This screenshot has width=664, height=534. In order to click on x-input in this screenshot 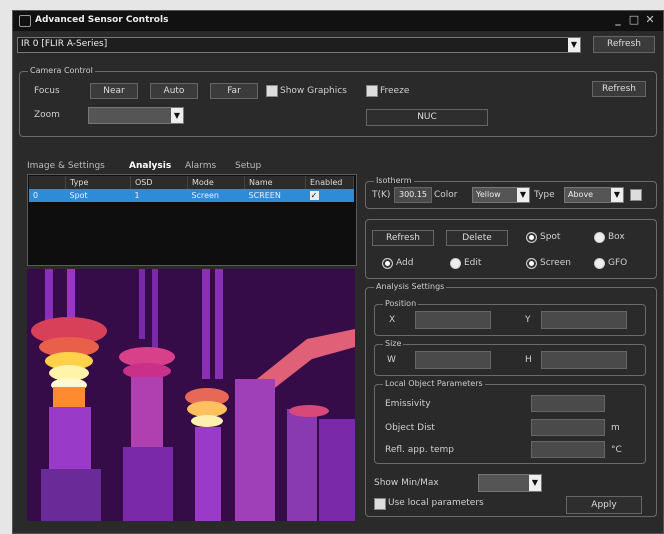, I will do `click(453, 320)`.